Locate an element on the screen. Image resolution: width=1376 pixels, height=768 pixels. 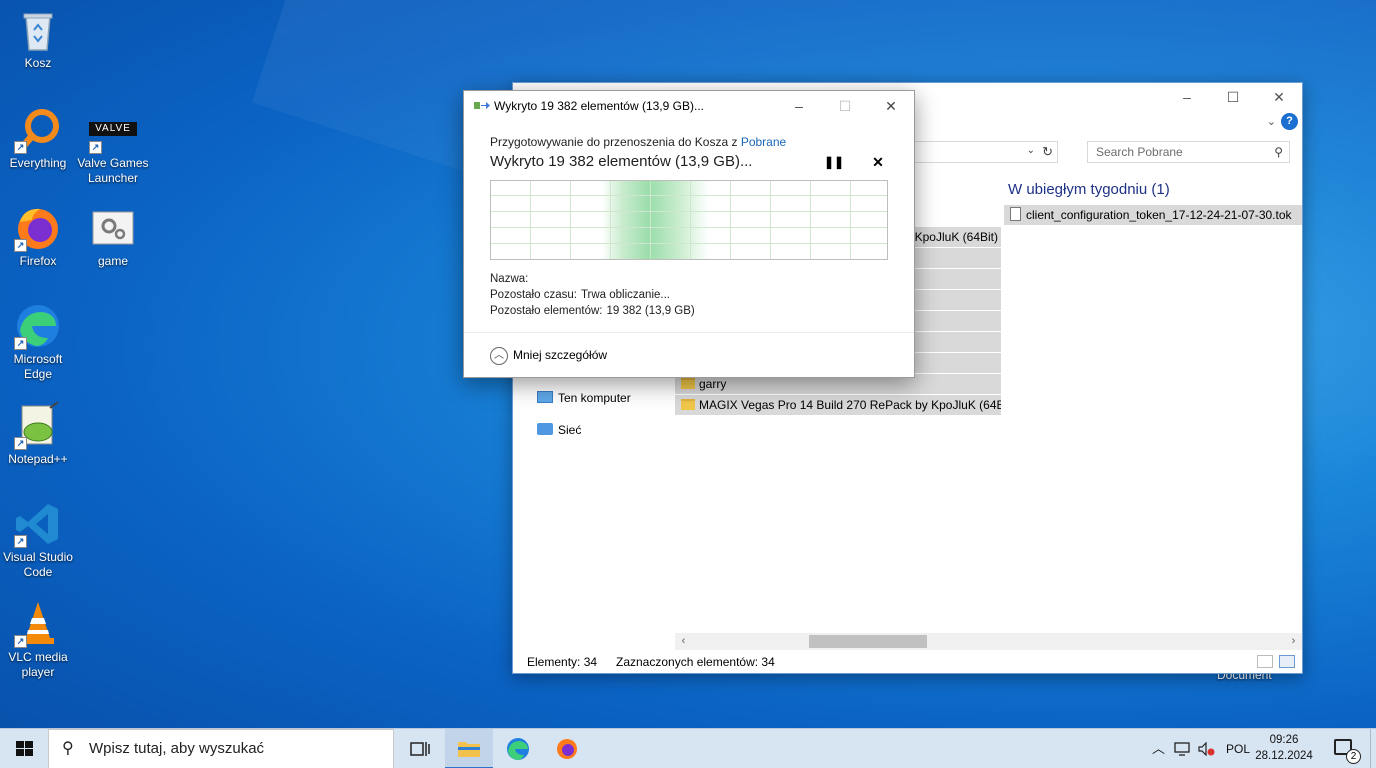
start-button is located at coordinates (24, 748).